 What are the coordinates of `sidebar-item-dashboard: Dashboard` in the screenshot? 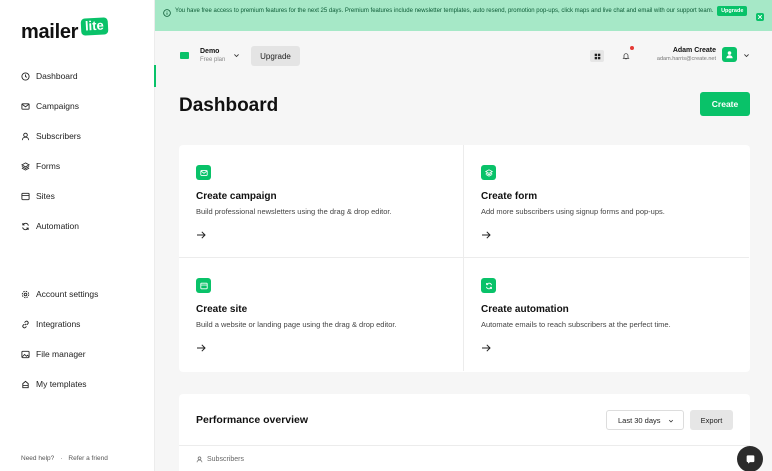 It's located at (78, 76).